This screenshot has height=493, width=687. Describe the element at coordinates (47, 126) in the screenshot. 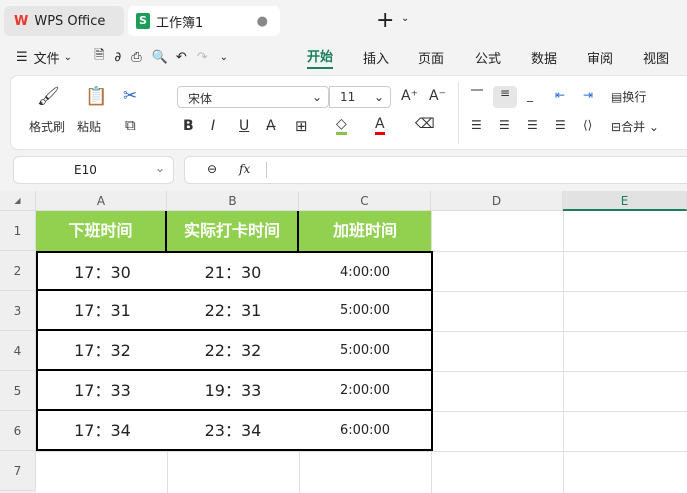

I see `format-painter-button: 格式刷` at that location.